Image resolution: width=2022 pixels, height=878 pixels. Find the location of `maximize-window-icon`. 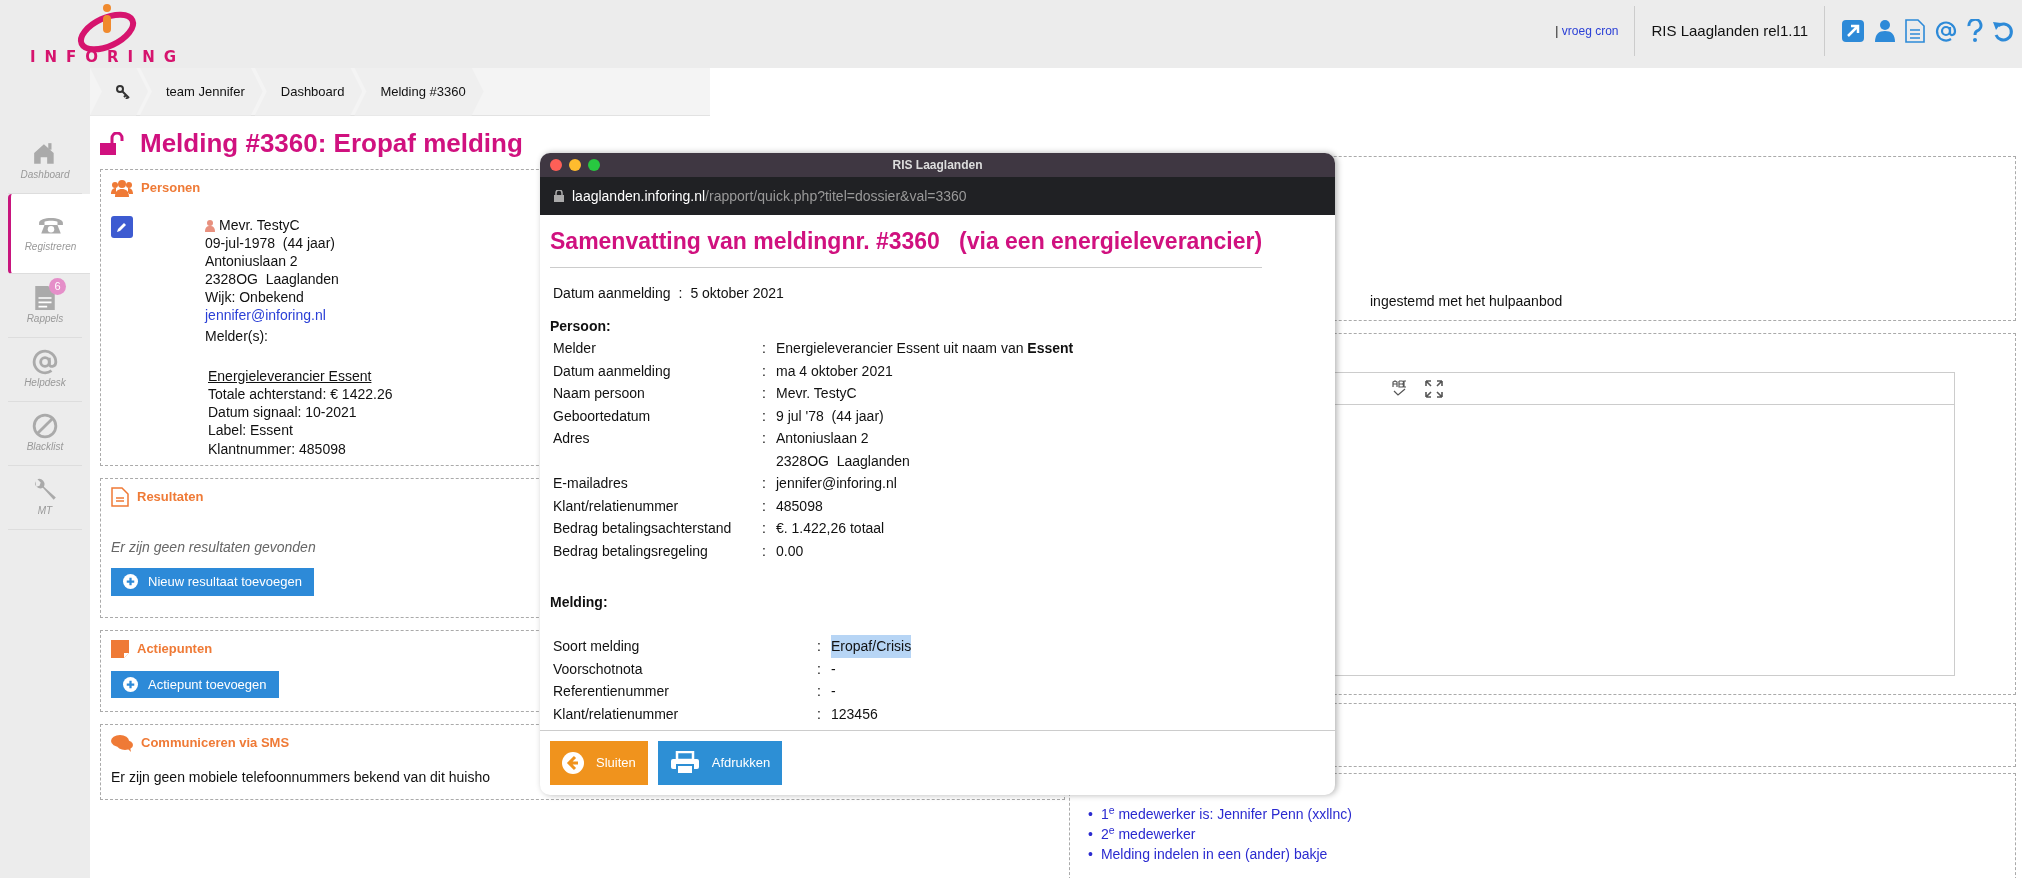

maximize-window-icon is located at coordinates (594, 165).